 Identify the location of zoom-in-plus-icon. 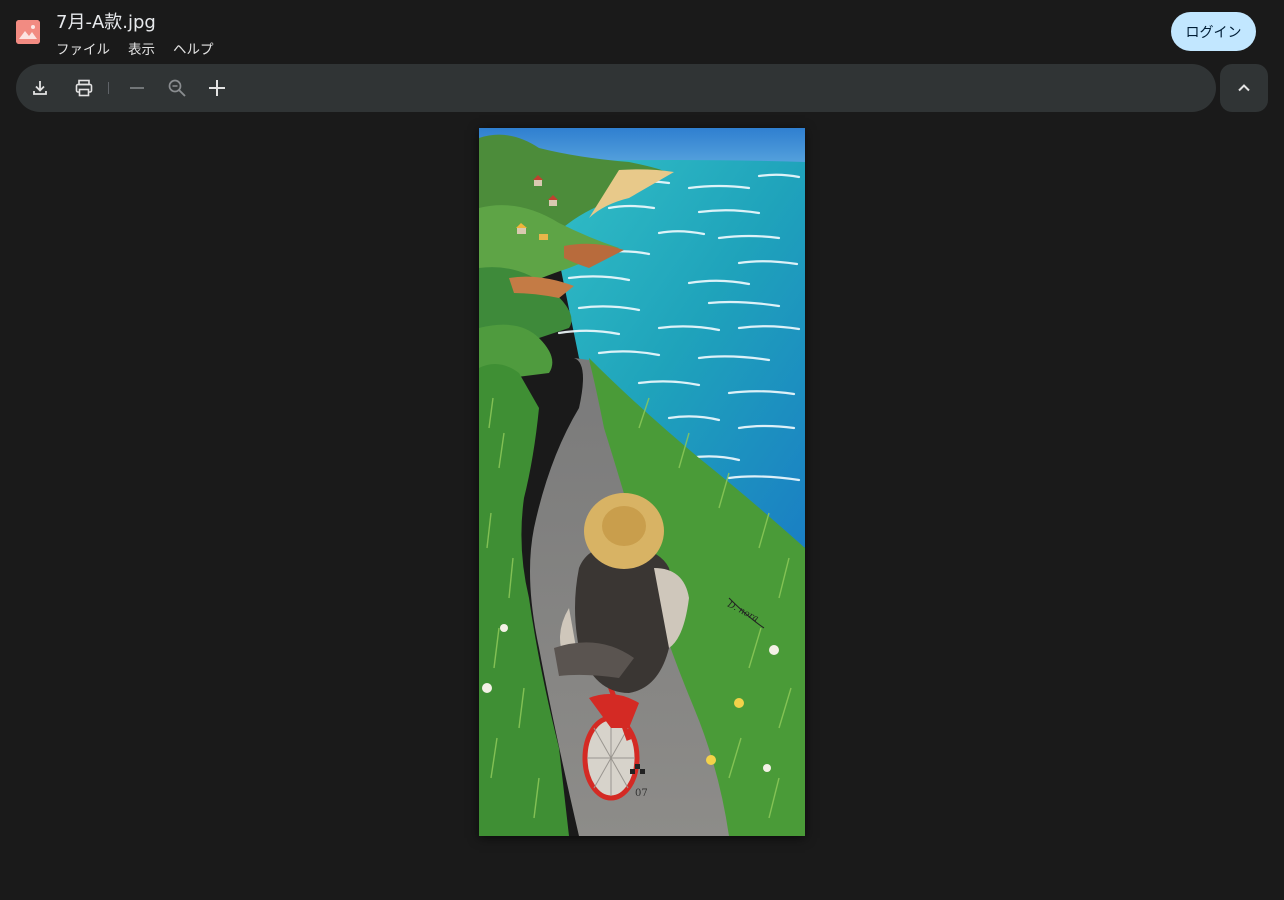
(217, 88).